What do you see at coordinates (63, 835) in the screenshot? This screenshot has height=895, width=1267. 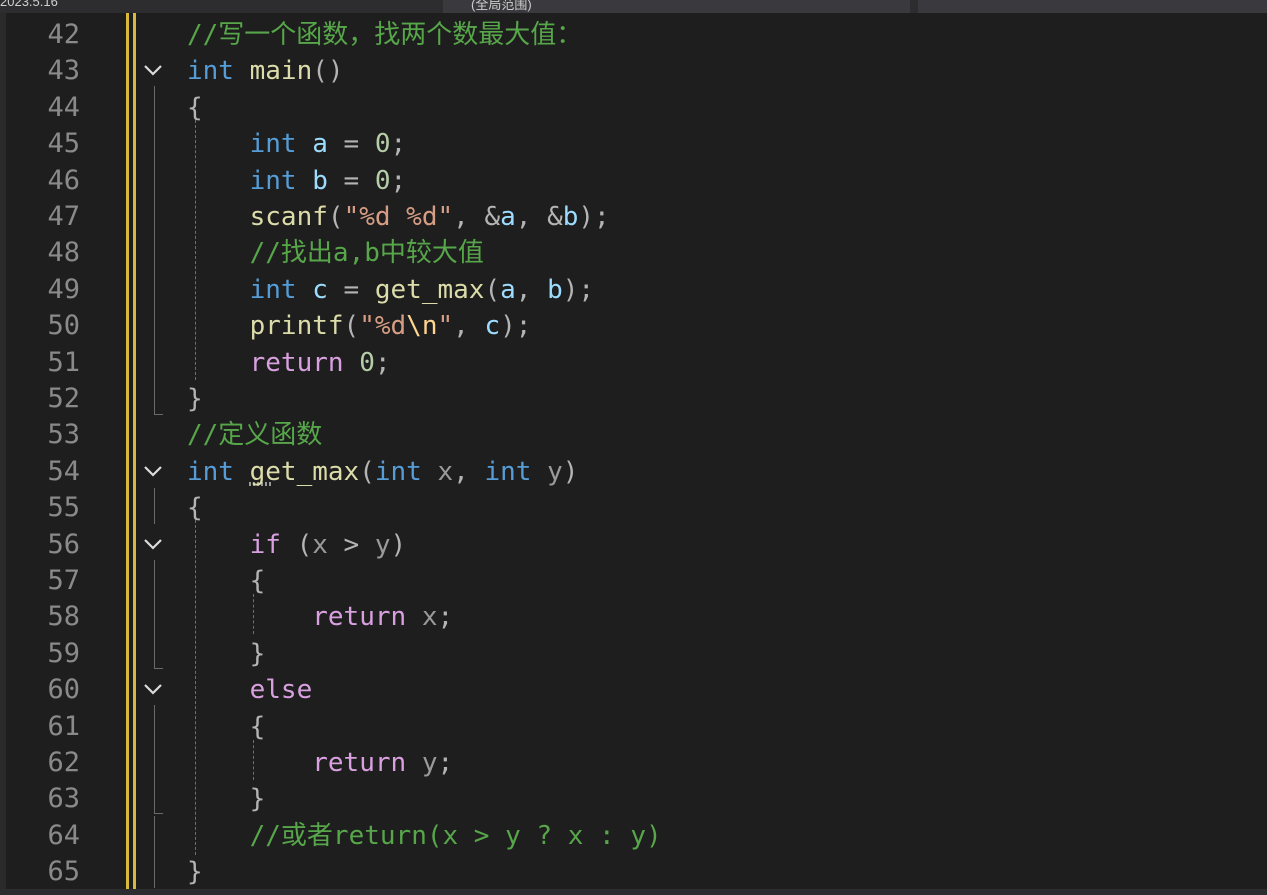 I see `line-number: 64` at bounding box center [63, 835].